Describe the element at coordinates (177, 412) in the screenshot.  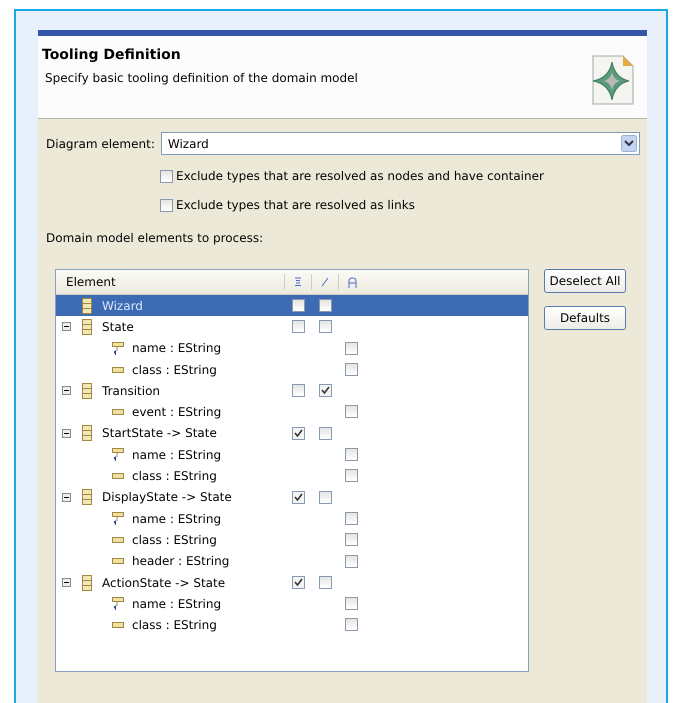
I see `tree-item-label: event : EString` at that location.